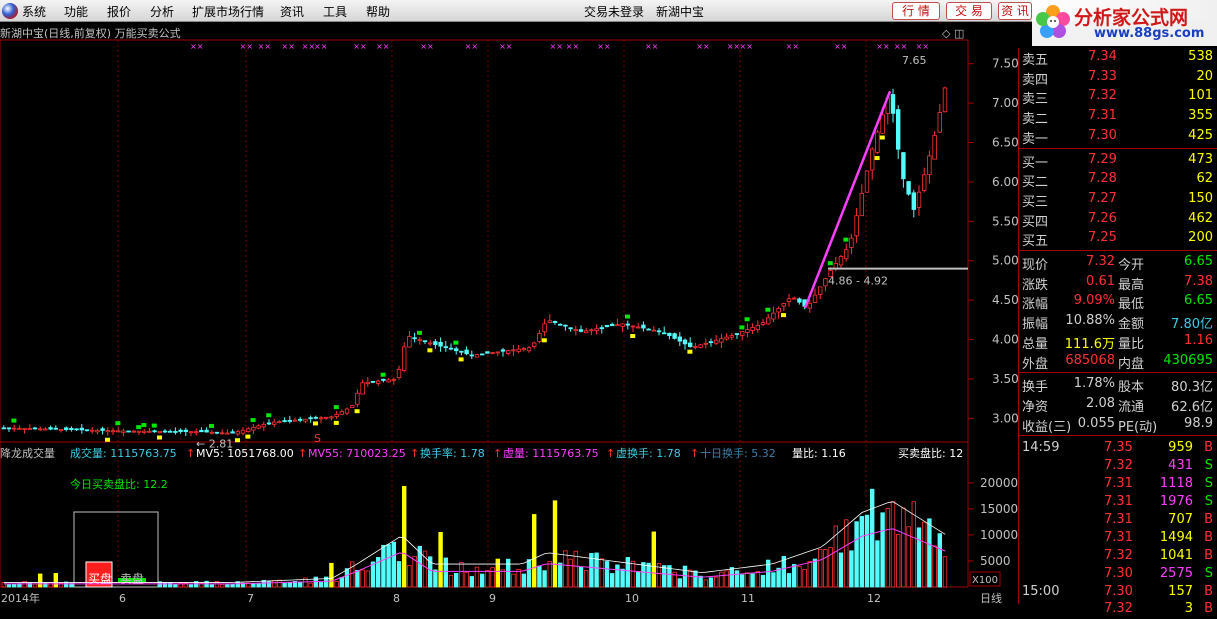  Describe the element at coordinates (1035, 305) in the screenshot. I see `stat-label: 涨幅` at that location.